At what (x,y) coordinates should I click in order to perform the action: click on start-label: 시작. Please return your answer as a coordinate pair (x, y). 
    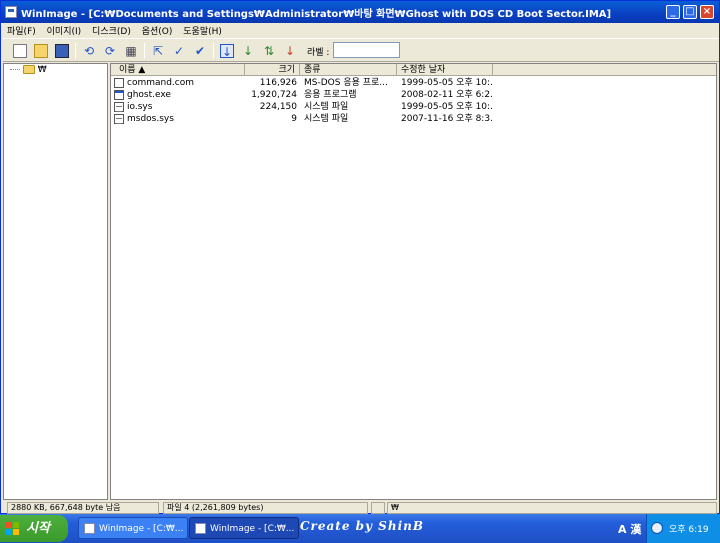
    Looking at the image, I should click on (38, 528).